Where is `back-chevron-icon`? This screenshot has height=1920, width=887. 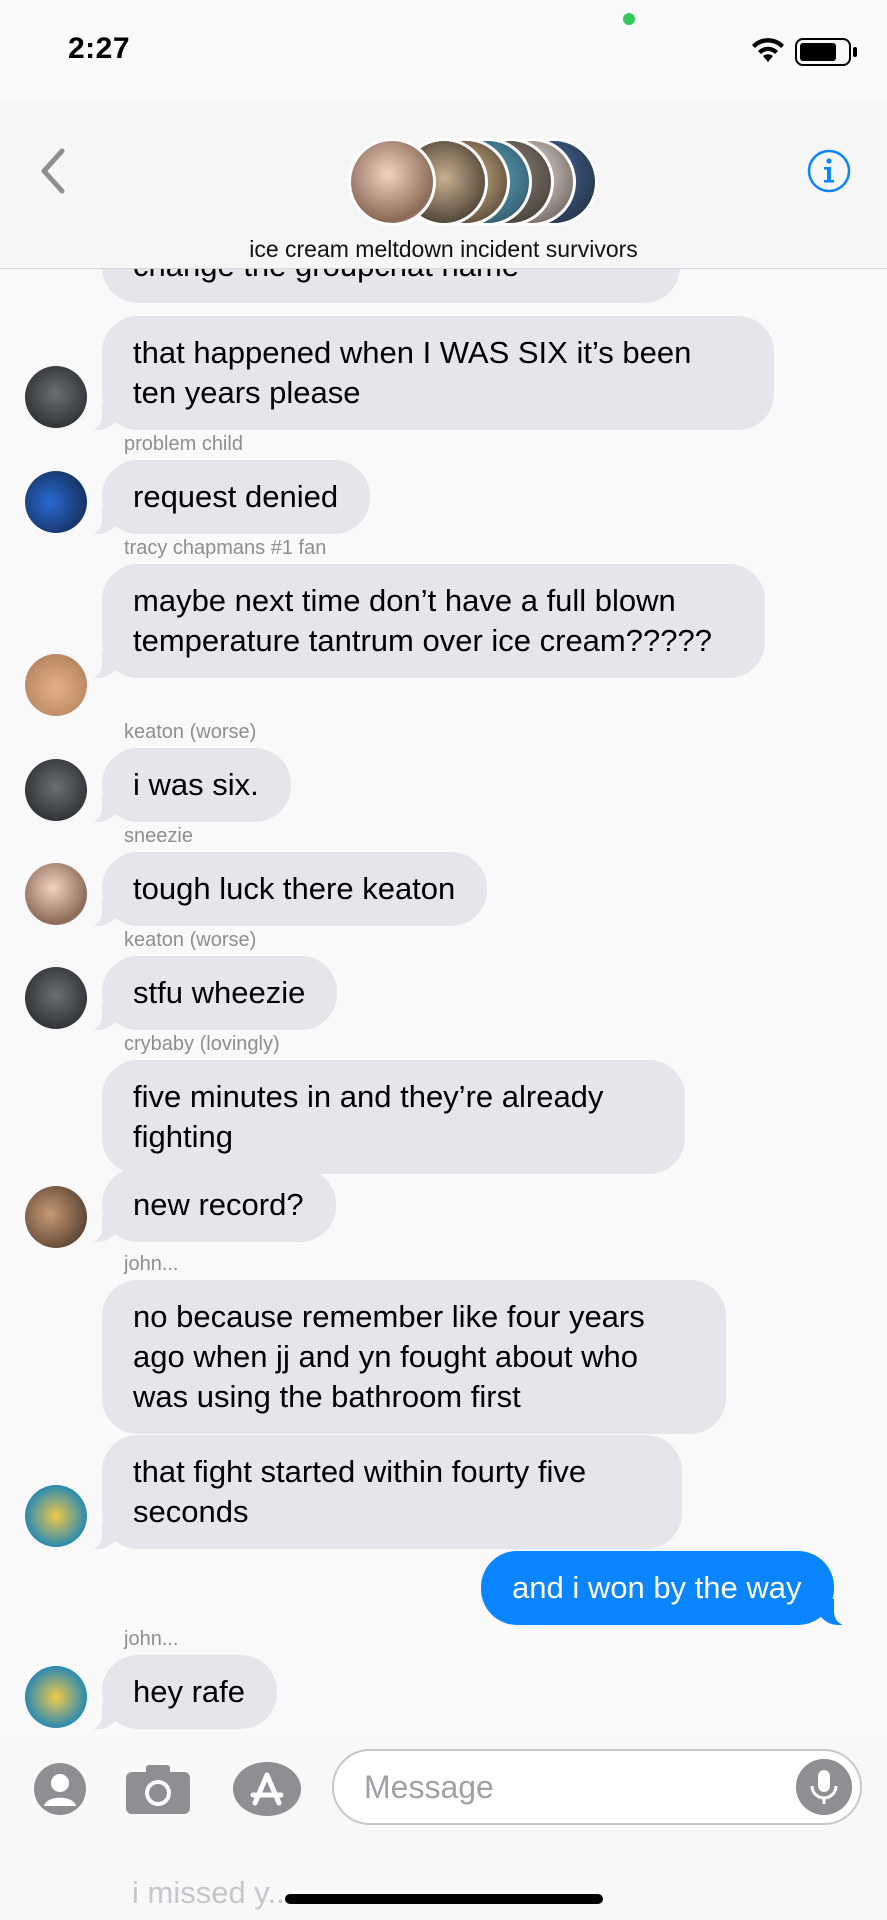
back-chevron-icon is located at coordinates (53, 171).